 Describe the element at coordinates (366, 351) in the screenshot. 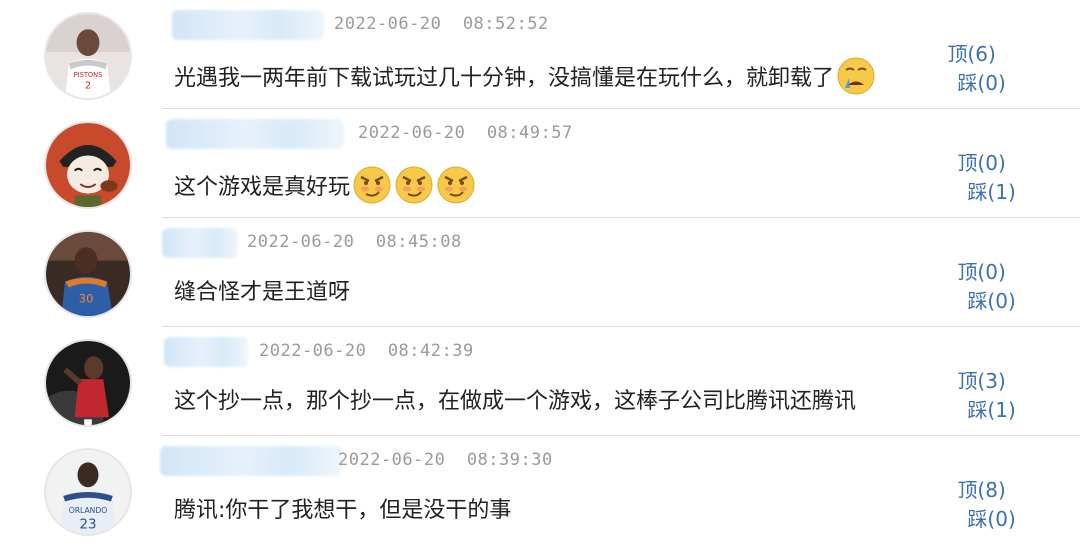

I see `comment-timestamp: 2022-06-20 08:42:39` at that location.